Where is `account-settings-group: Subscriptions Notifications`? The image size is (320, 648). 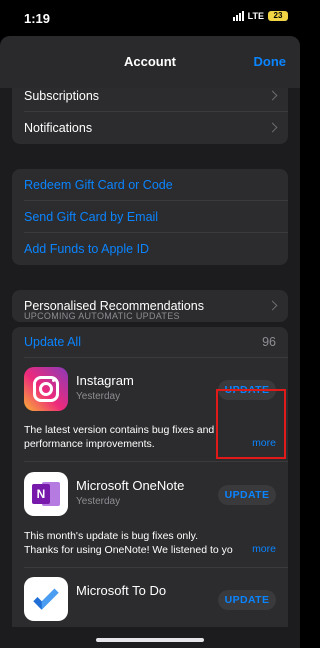
account-settings-group: Subscriptions Notifications is located at coordinates (150, 112).